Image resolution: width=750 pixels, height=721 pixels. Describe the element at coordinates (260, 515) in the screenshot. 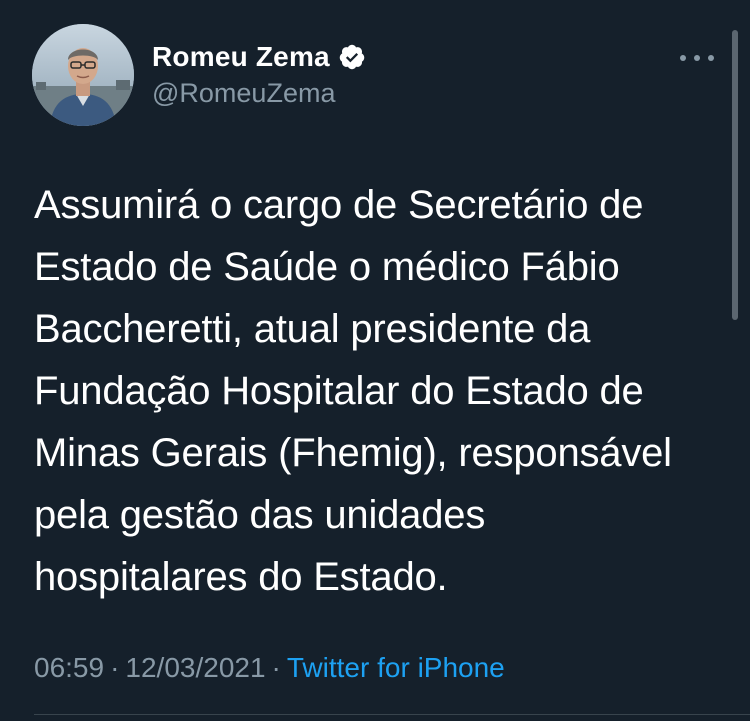

I see `tweet-text-line: pela gestão das unidades` at that location.